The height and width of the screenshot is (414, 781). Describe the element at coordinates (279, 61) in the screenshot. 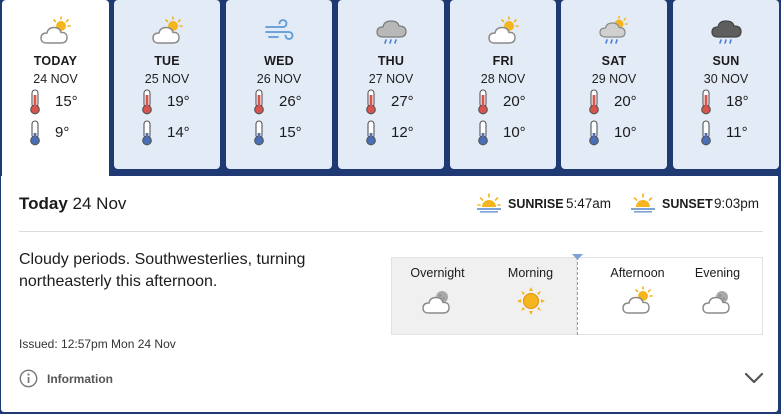

I see `day-name: WED` at that location.